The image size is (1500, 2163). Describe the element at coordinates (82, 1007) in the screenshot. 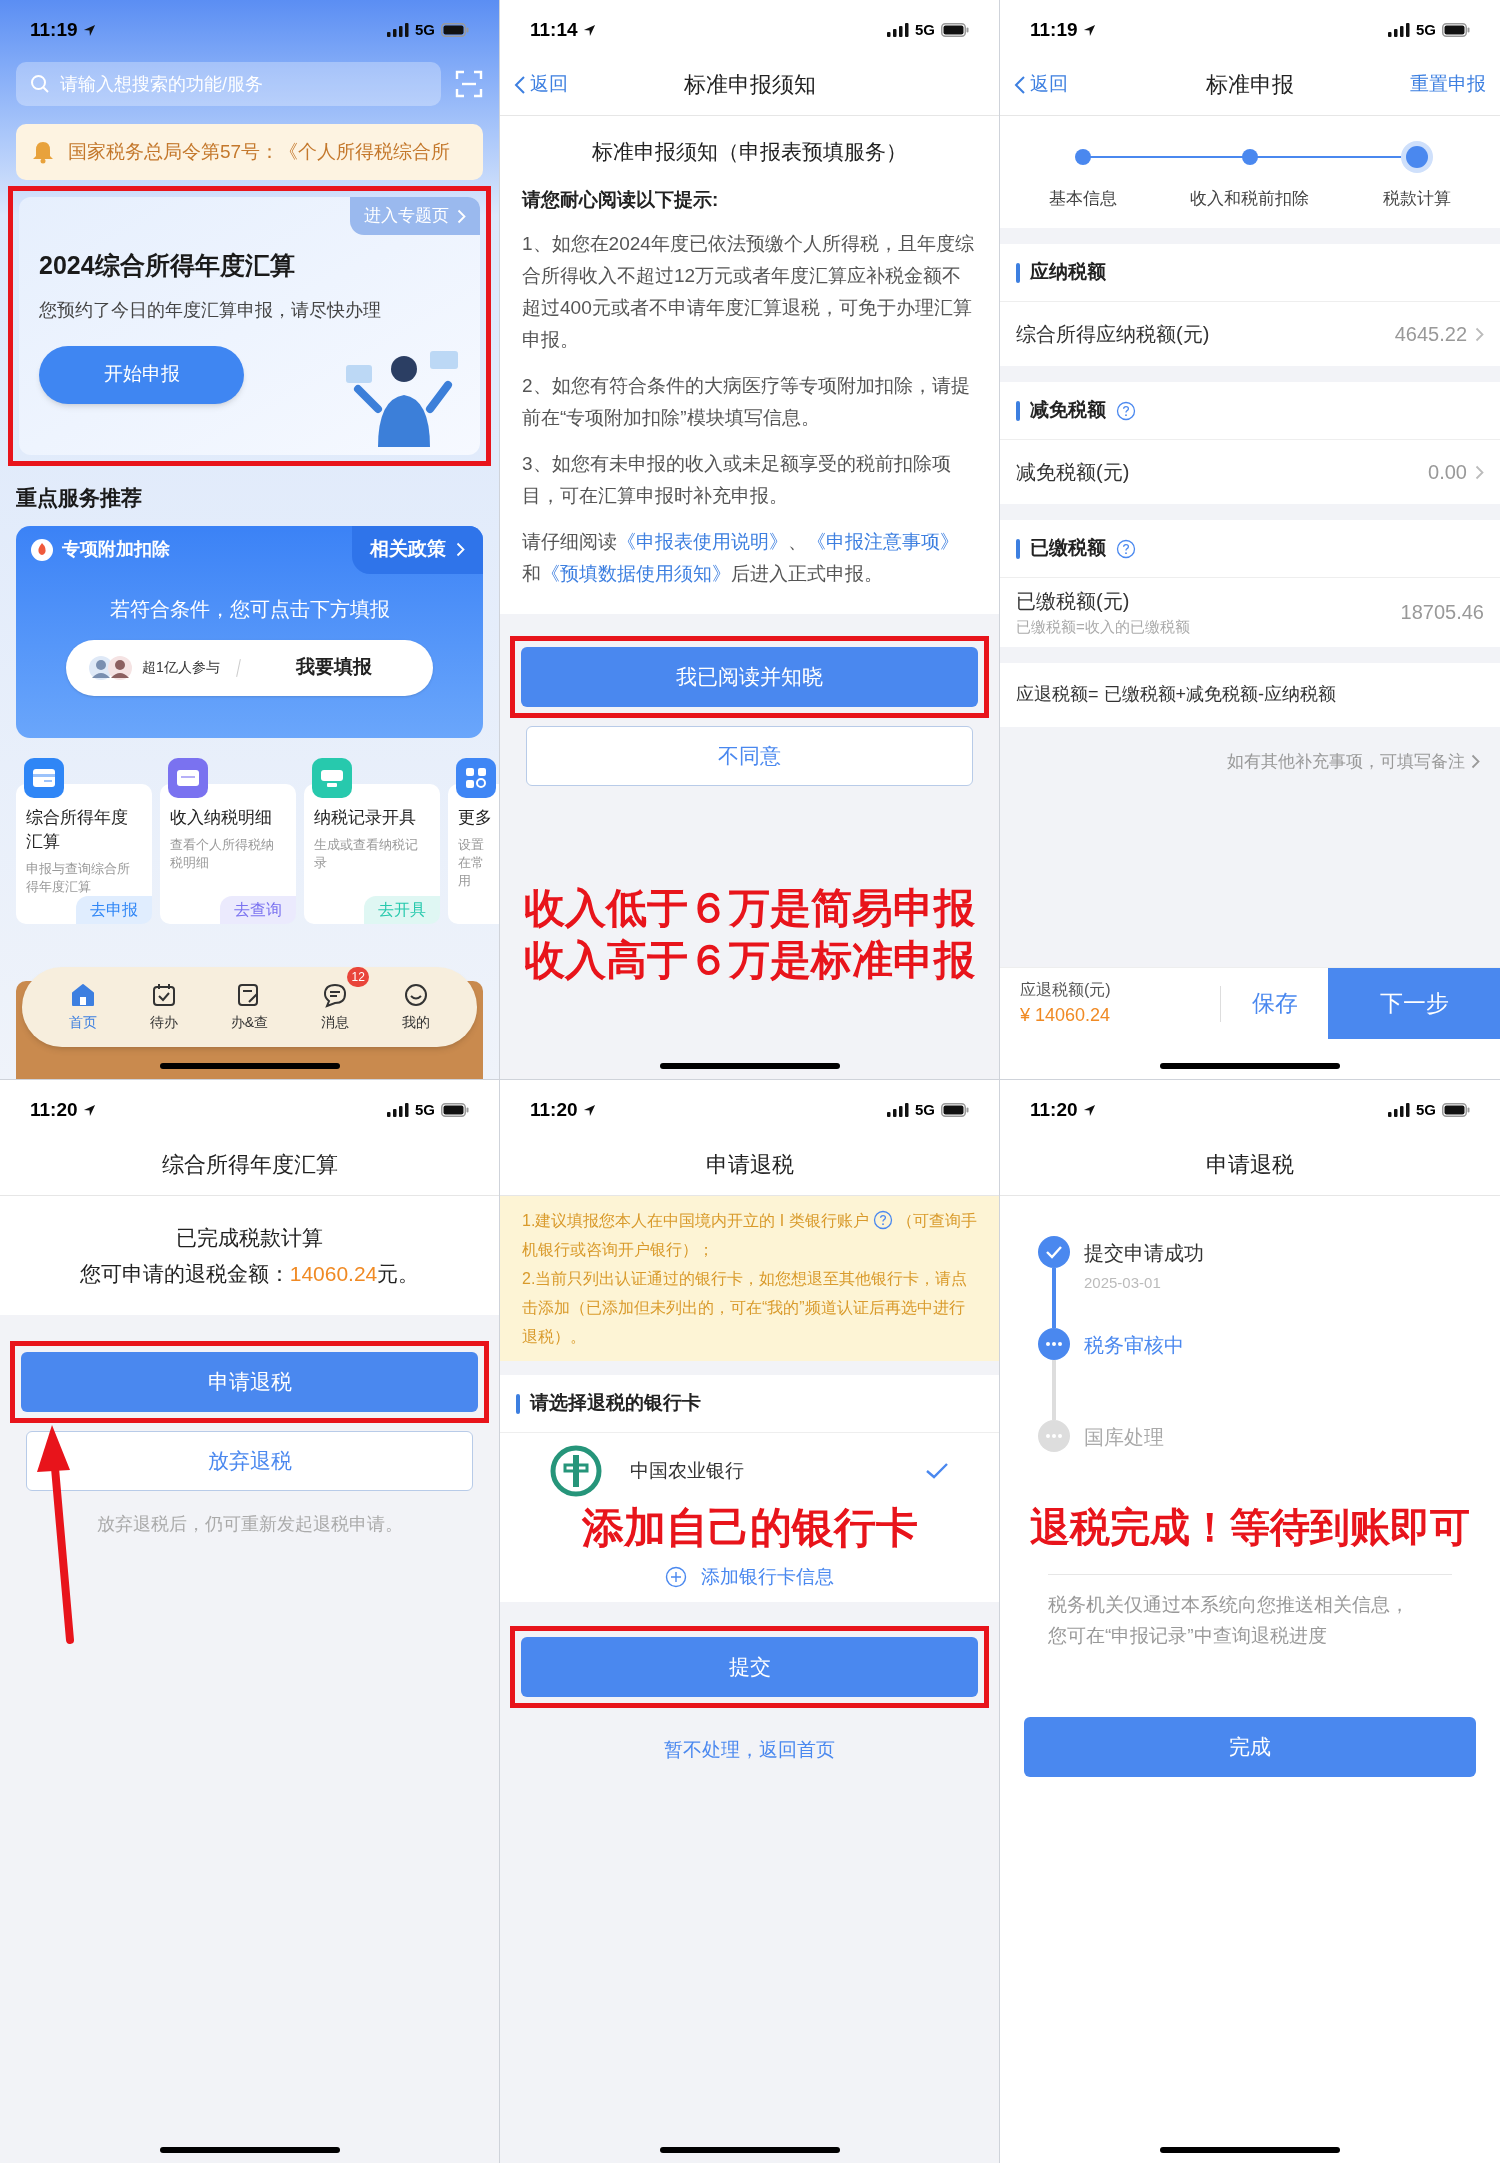

I see `tab-item: 首页` at that location.